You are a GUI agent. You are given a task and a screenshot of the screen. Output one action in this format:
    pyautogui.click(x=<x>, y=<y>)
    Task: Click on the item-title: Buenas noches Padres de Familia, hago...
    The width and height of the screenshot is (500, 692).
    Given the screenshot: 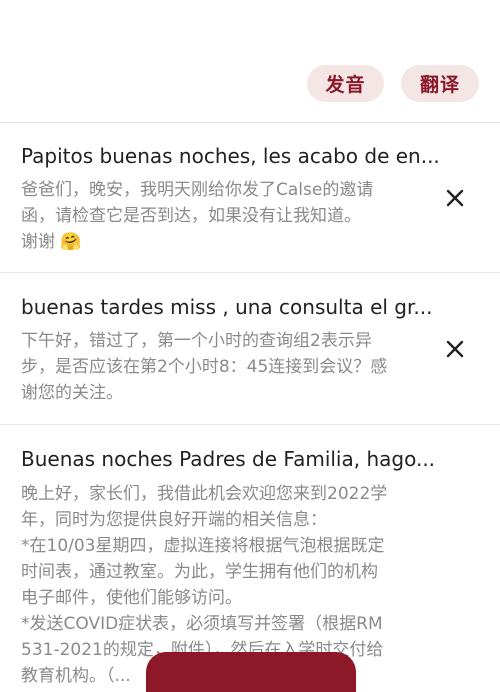 What is the action you would take?
    pyautogui.click(x=228, y=459)
    